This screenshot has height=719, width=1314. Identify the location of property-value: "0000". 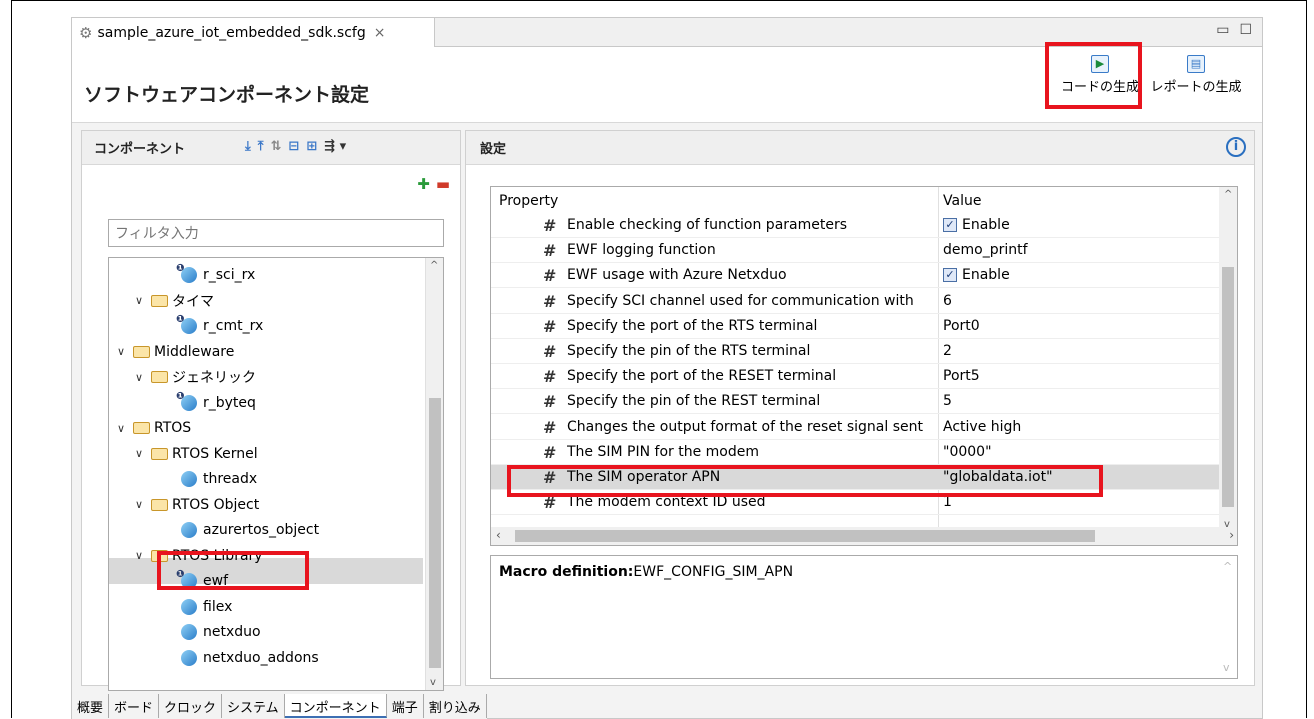
(967, 452).